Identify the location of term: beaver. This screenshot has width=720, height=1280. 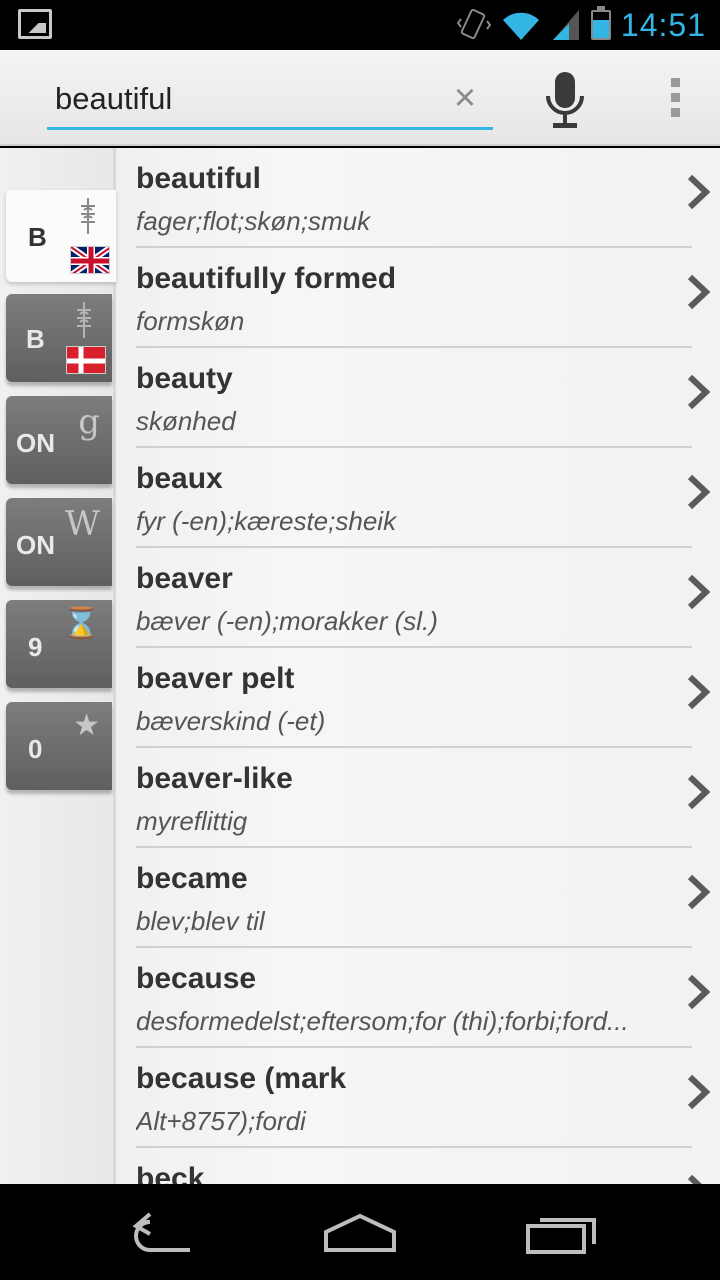
(184, 578).